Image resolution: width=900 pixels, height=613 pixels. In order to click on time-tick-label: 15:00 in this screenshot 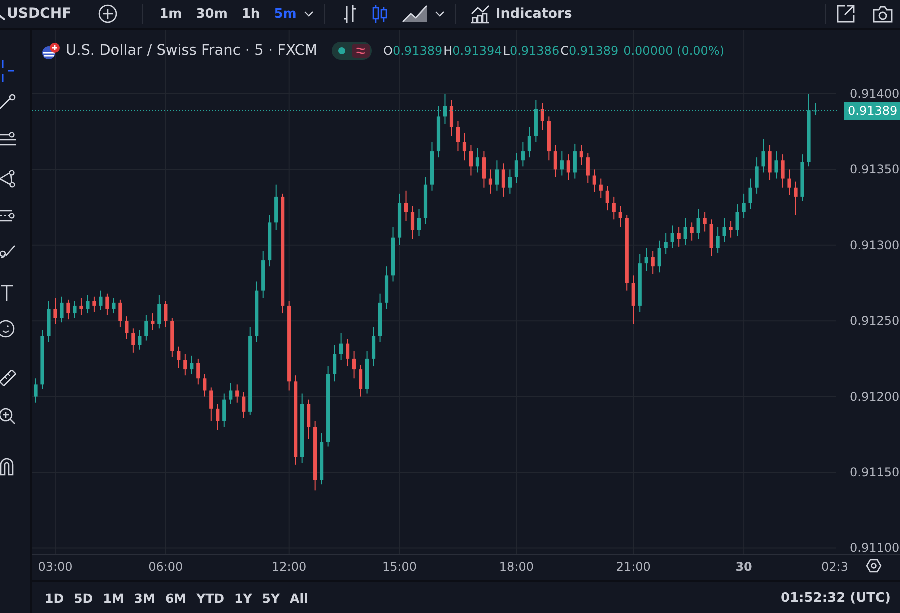, I will do `click(400, 567)`.